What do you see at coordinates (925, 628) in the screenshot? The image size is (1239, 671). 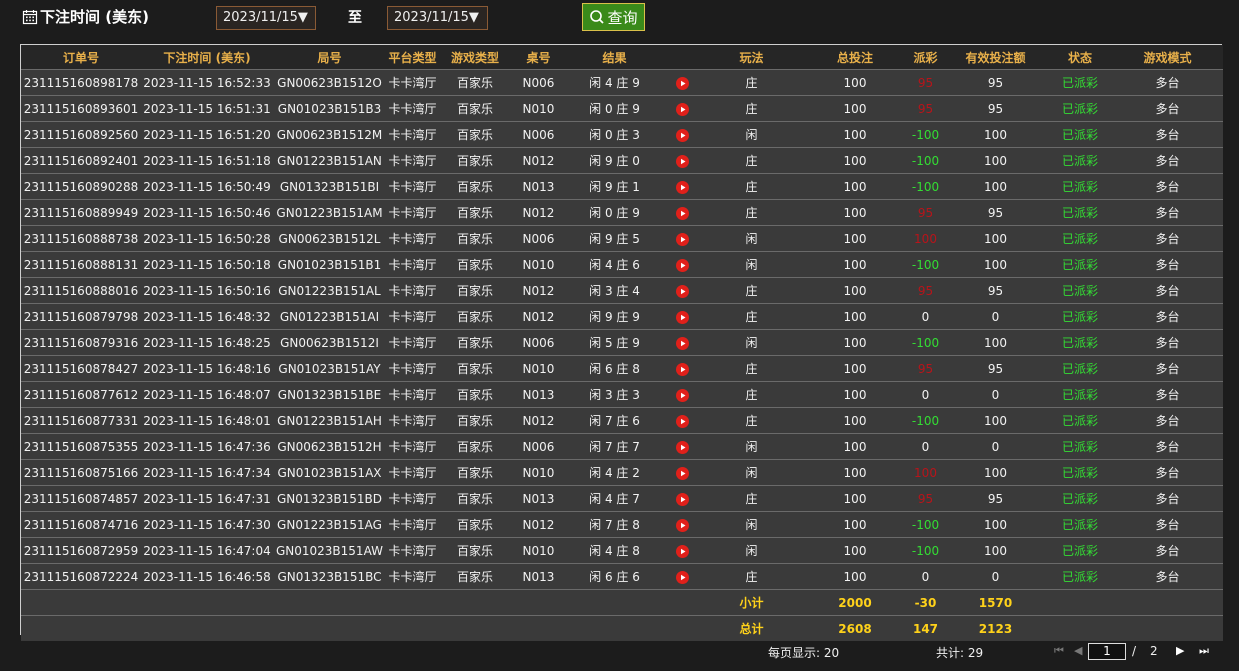 I see `total-row-payout: 147` at bounding box center [925, 628].